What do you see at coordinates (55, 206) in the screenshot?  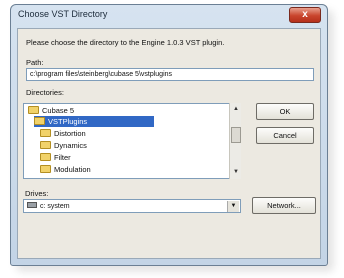 I see `drives-selected: c: system` at bounding box center [55, 206].